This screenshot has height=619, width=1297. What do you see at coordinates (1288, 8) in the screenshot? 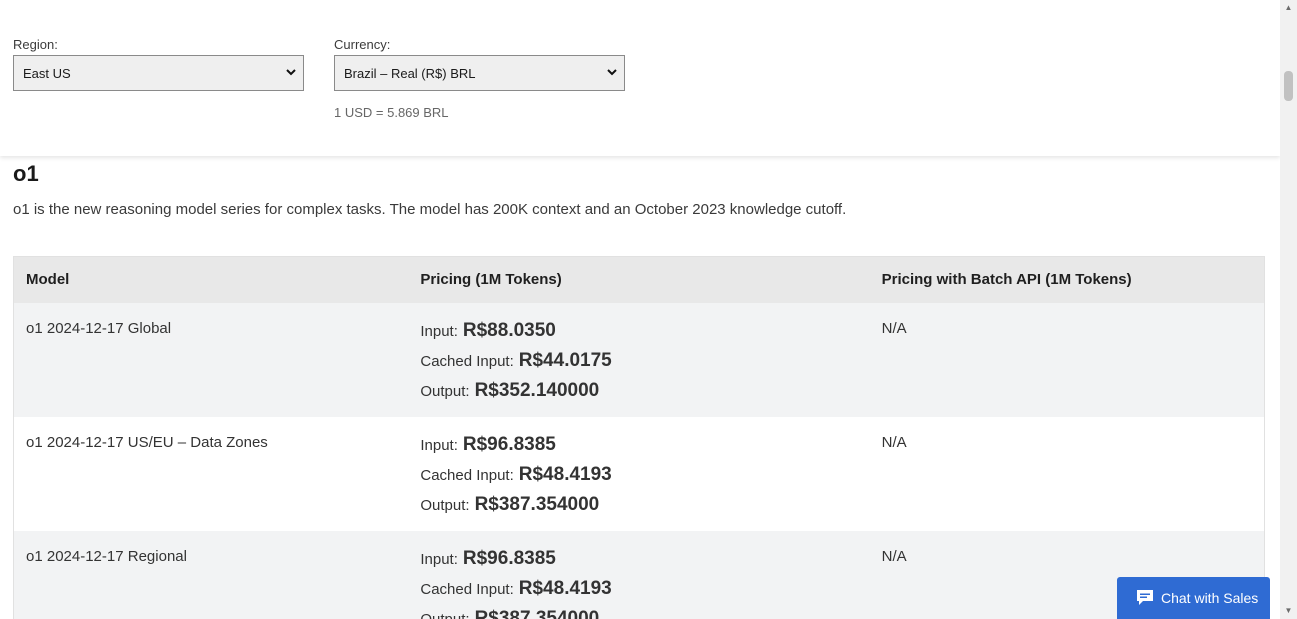
I see `scroll-up-icon: ▲` at bounding box center [1288, 8].